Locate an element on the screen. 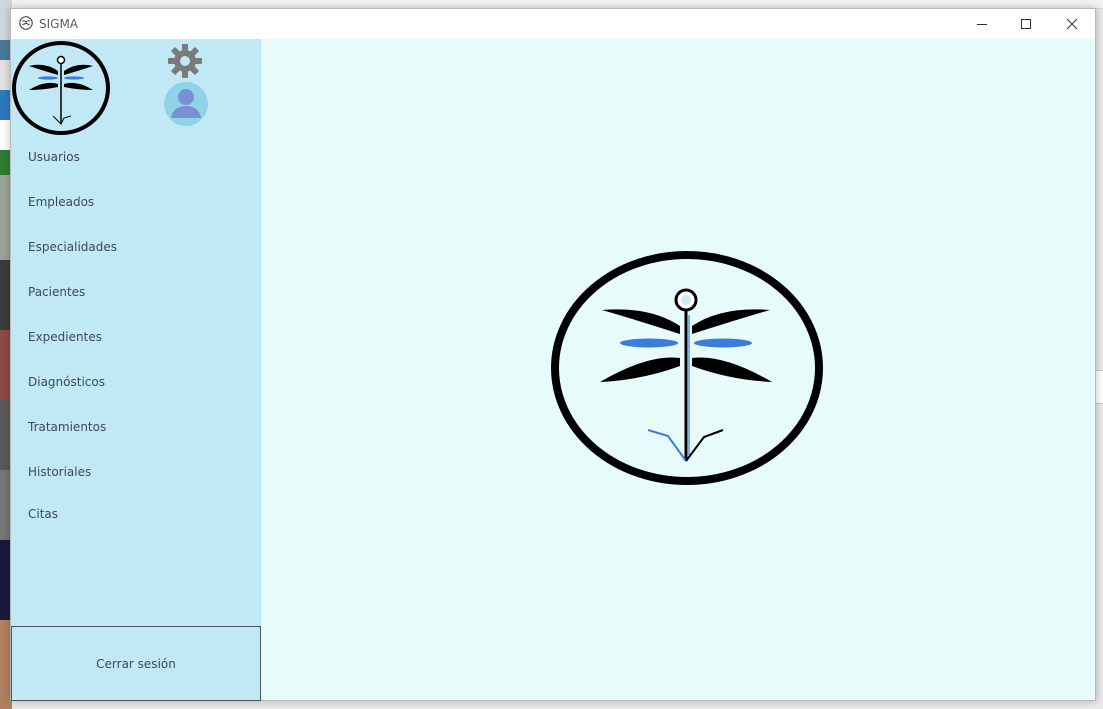 Image resolution: width=1103 pixels, height=709 pixels. user-avatar-icon is located at coordinates (186, 104).